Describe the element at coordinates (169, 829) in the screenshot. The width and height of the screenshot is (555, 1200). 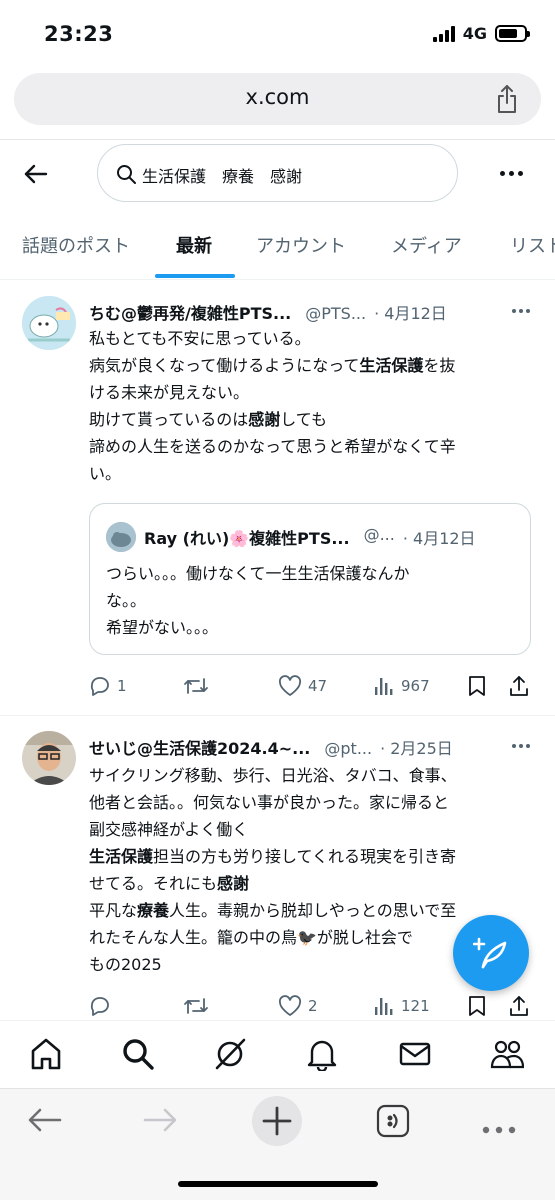
I see `tweet-text-line: 副交感神経がよく働く` at that location.